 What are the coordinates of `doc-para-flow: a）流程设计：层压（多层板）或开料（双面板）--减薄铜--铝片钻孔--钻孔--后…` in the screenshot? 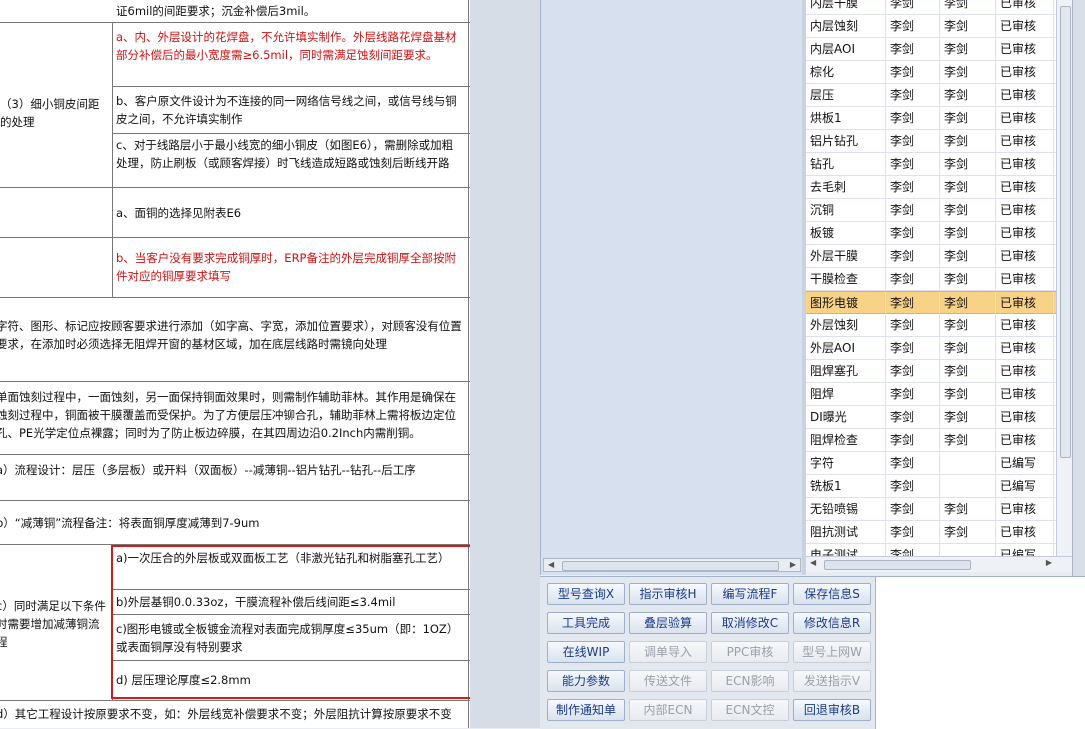 It's located at (208, 470).